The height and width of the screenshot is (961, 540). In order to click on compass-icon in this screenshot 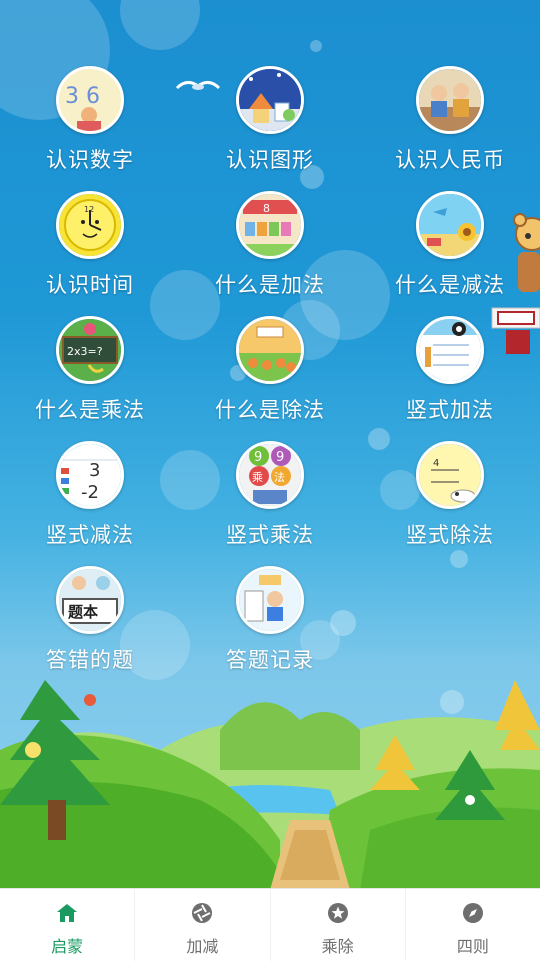, I will do `click(472, 913)`.